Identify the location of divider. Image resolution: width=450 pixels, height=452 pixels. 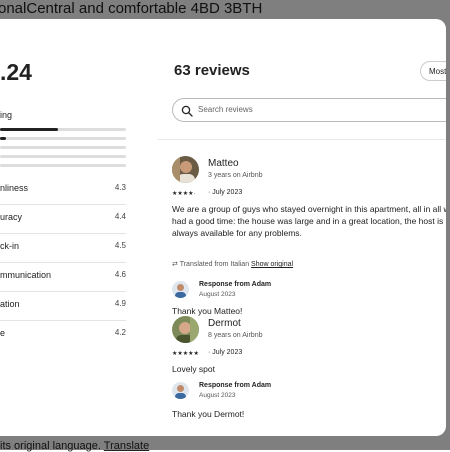
(302, 139).